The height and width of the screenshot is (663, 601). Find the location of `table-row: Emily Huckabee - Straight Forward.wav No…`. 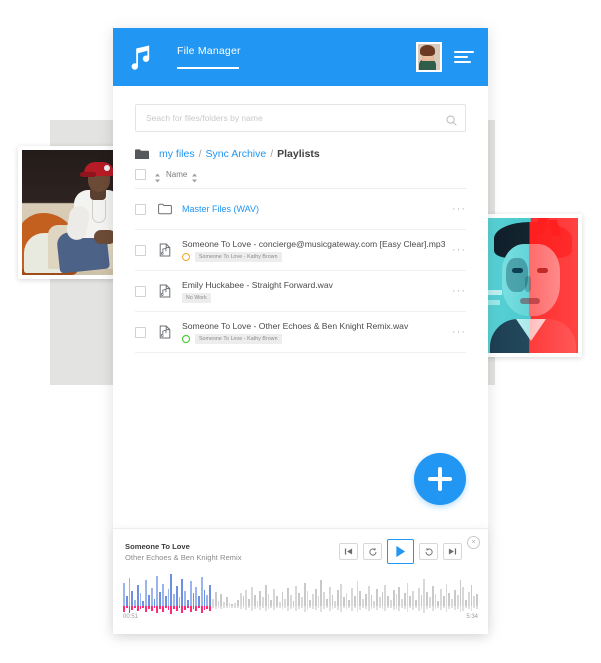

table-row: Emily Huckabee - Straight Forward.wav No… is located at coordinates (300, 291).